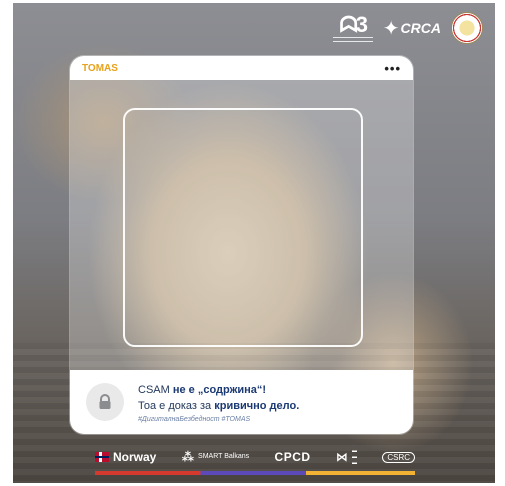  I want to click on card-header: TOMAS •••, so click(241, 68).